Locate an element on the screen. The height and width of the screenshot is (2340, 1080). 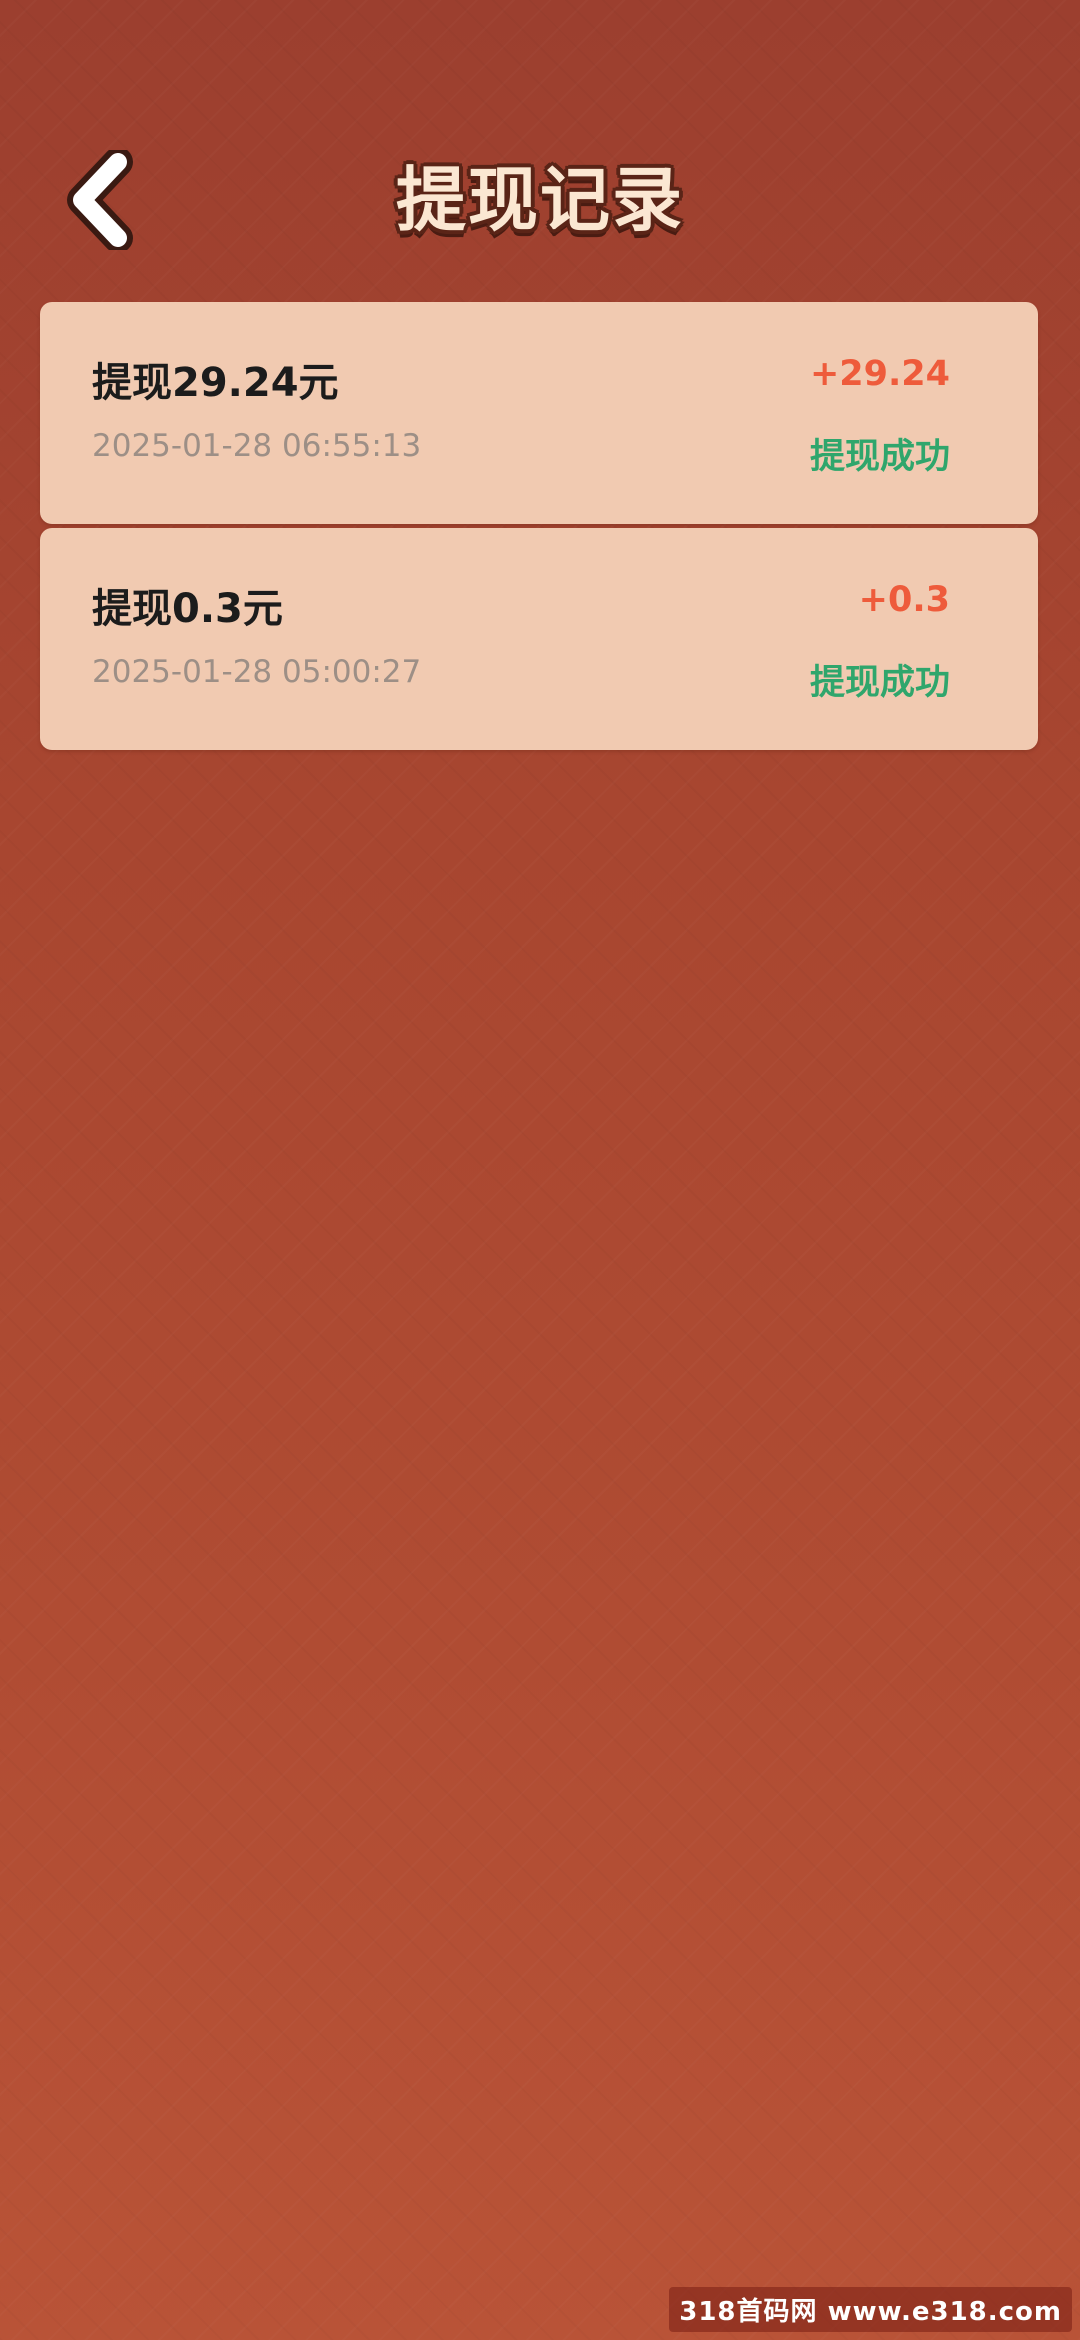
record-time: 2025-01-28 05:00:27 is located at coordinates (257, 672).